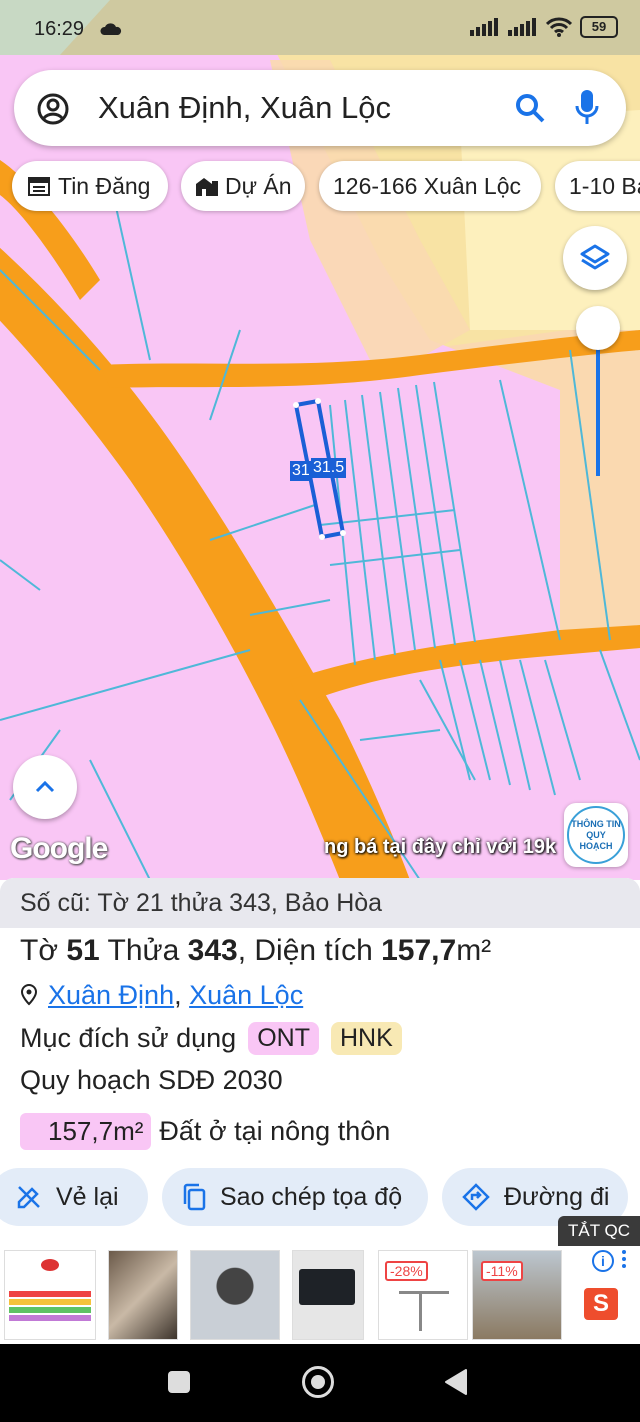 The height and width of the screenshot is (1422, 640). I want to click on ad-thumbnail: -28%, so click(423, 1295).